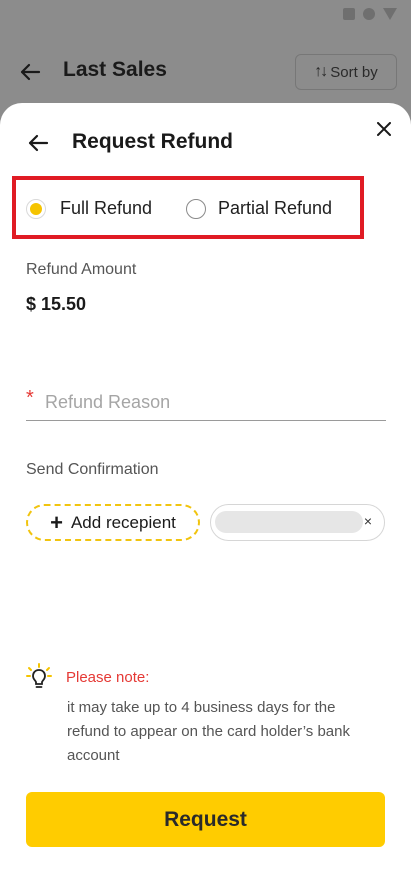 This screenshot has height=873, width=411. I want to click on status-bar, so click(370, 14).